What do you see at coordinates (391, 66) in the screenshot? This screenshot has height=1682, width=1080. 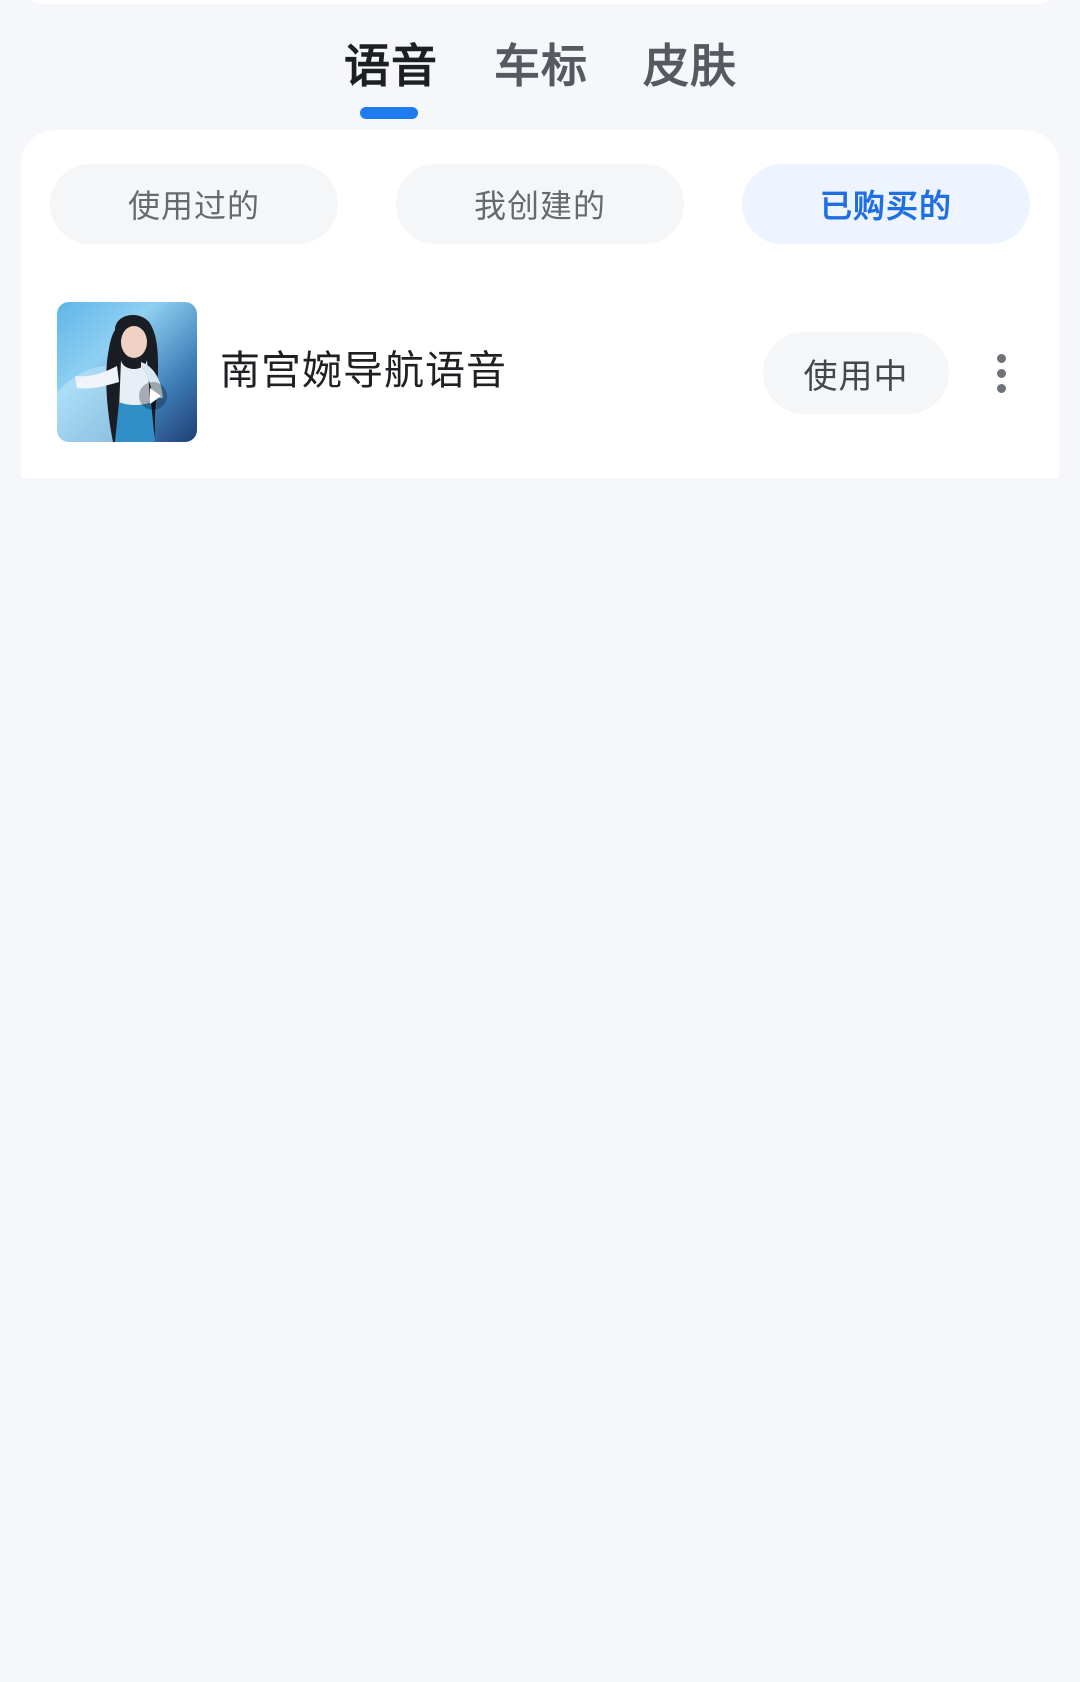 I see `tab-voice: 语音` at bounding box center [391, 66].